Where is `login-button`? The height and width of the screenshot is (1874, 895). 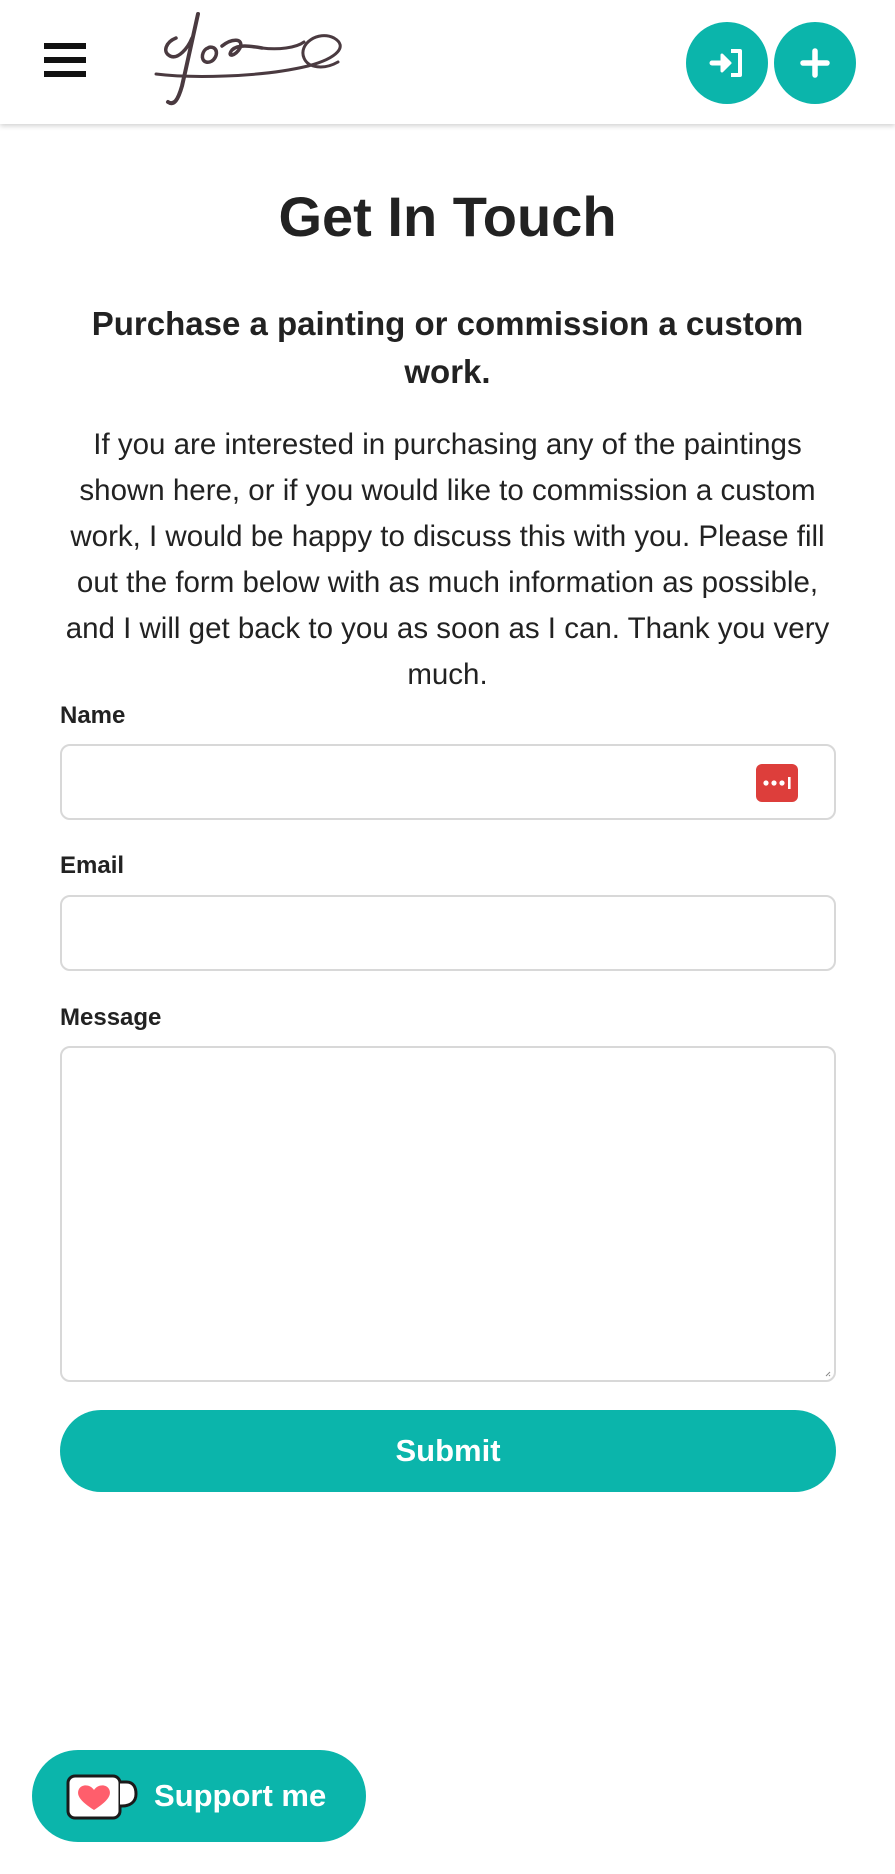
login-button is located at coordinates (727, 63).